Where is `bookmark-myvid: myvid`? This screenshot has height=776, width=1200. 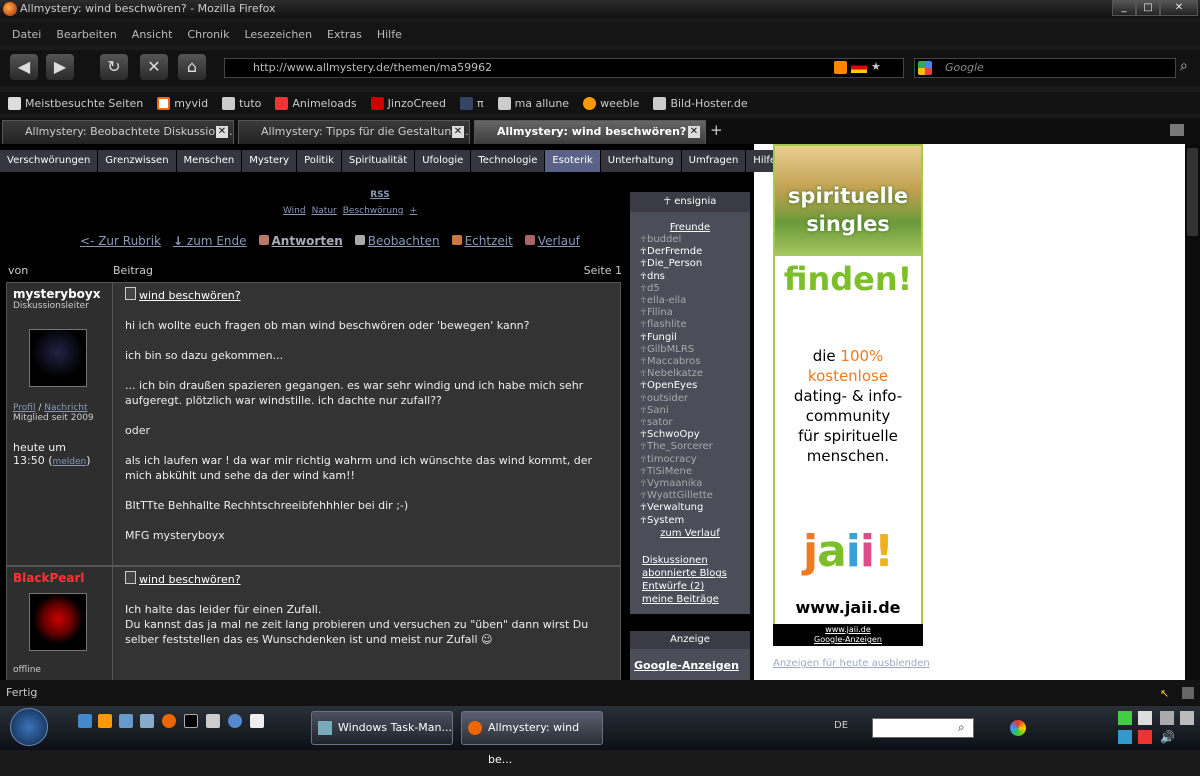
bookmark-myvid: myvid is located at coordinates (182, 103).